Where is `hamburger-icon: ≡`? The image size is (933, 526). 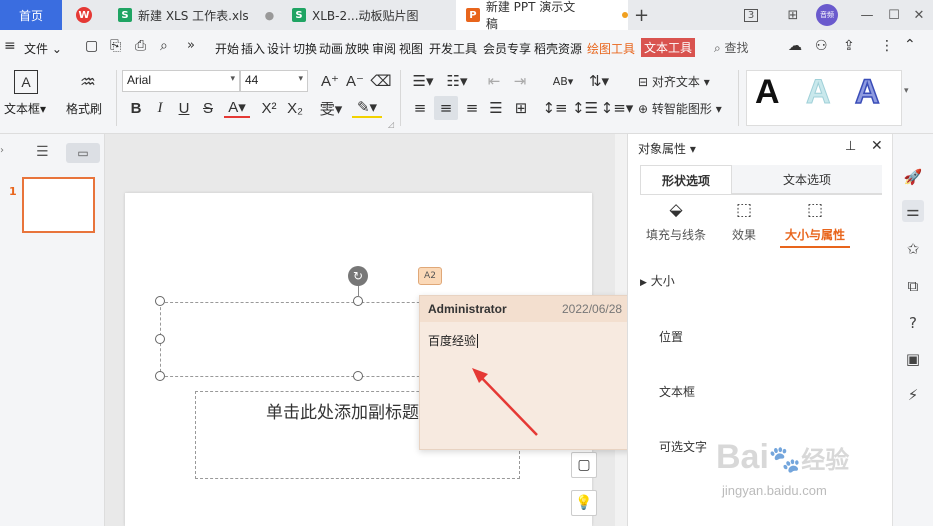 hamburger-icon: ≡ is located at coordinates (10, 46).